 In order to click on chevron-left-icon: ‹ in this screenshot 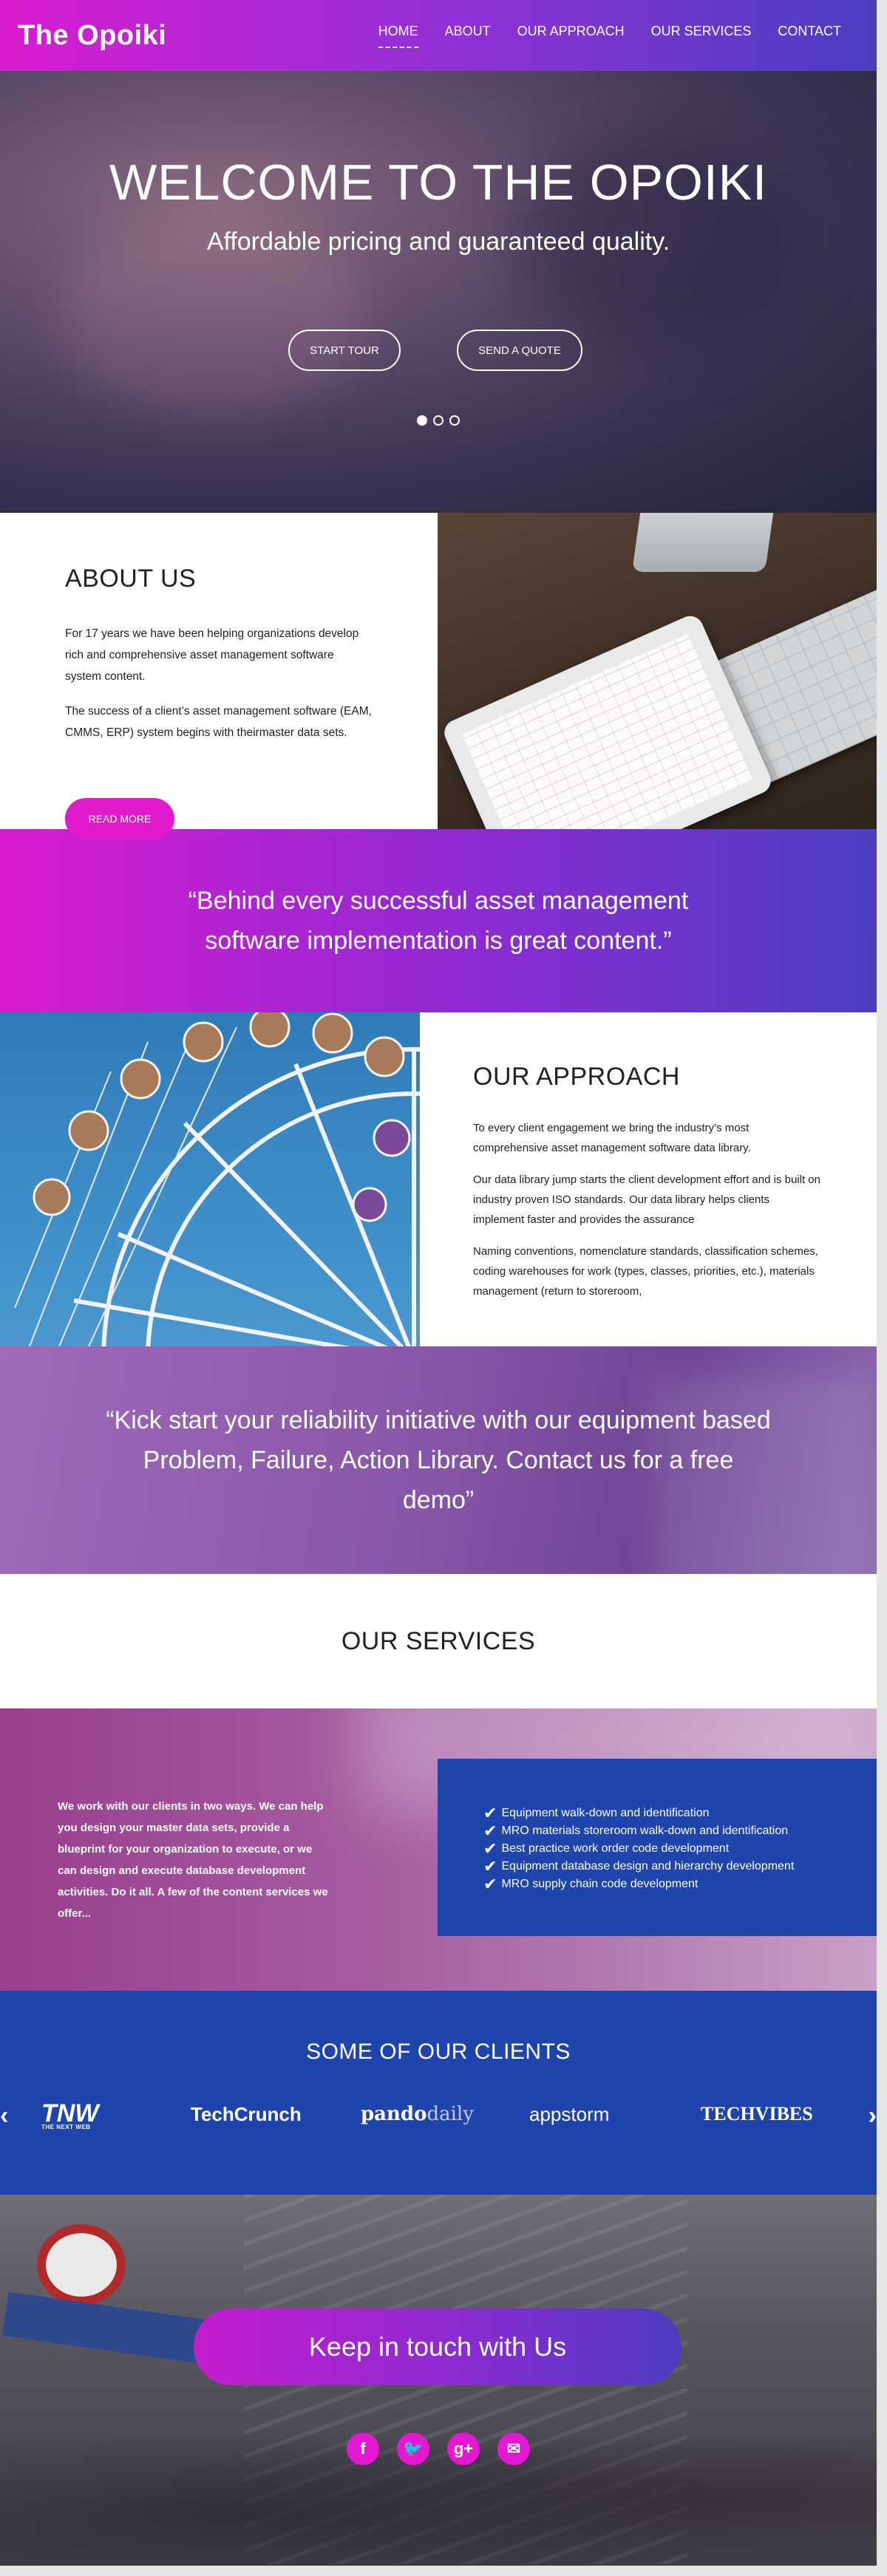, I will do `click(4, 2116)`.